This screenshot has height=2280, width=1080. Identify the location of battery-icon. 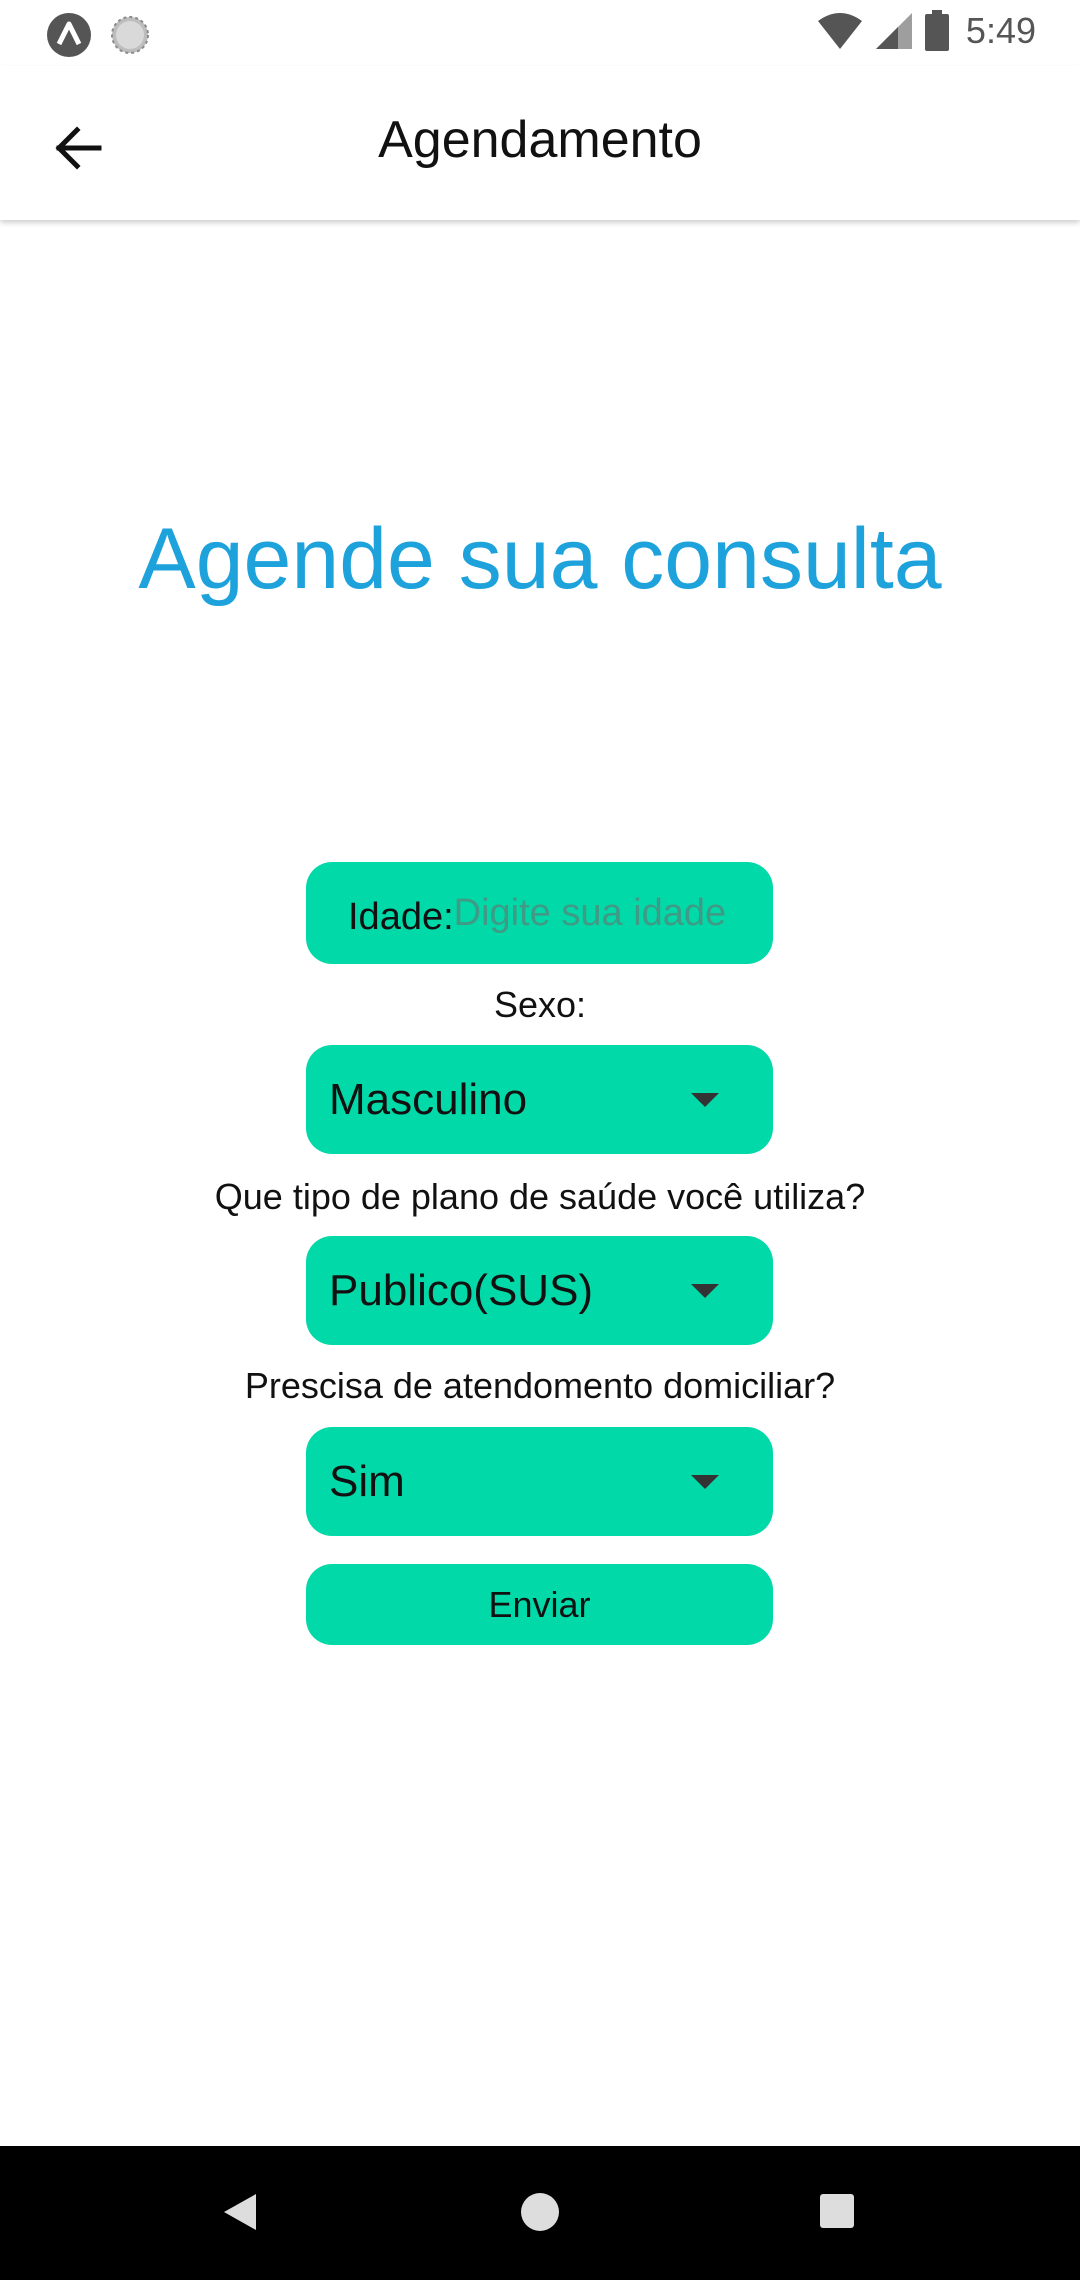
(936, 30).